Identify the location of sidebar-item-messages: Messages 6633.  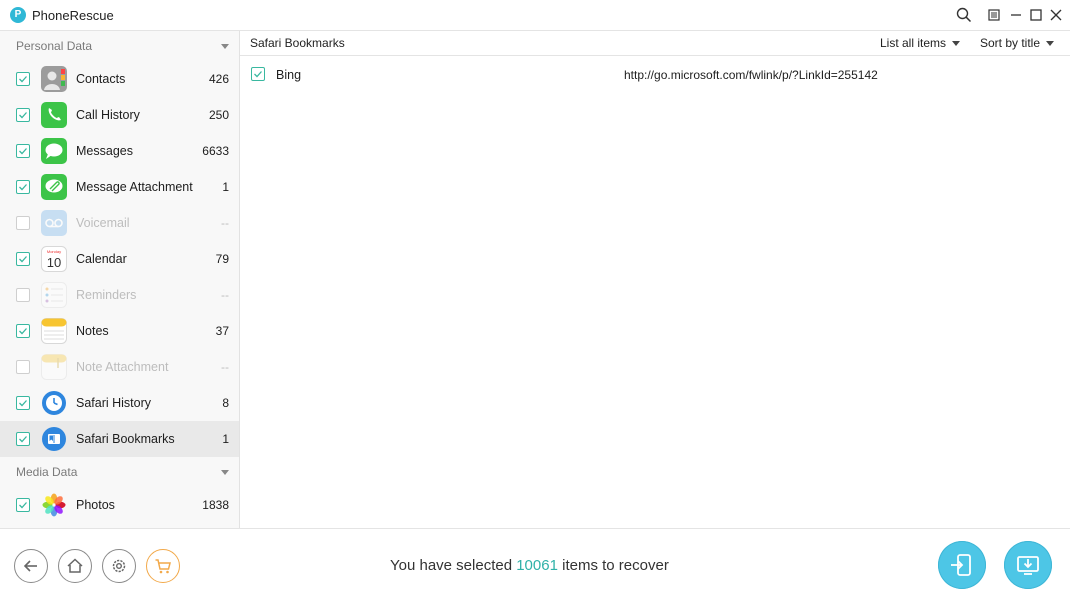
(119, 151).